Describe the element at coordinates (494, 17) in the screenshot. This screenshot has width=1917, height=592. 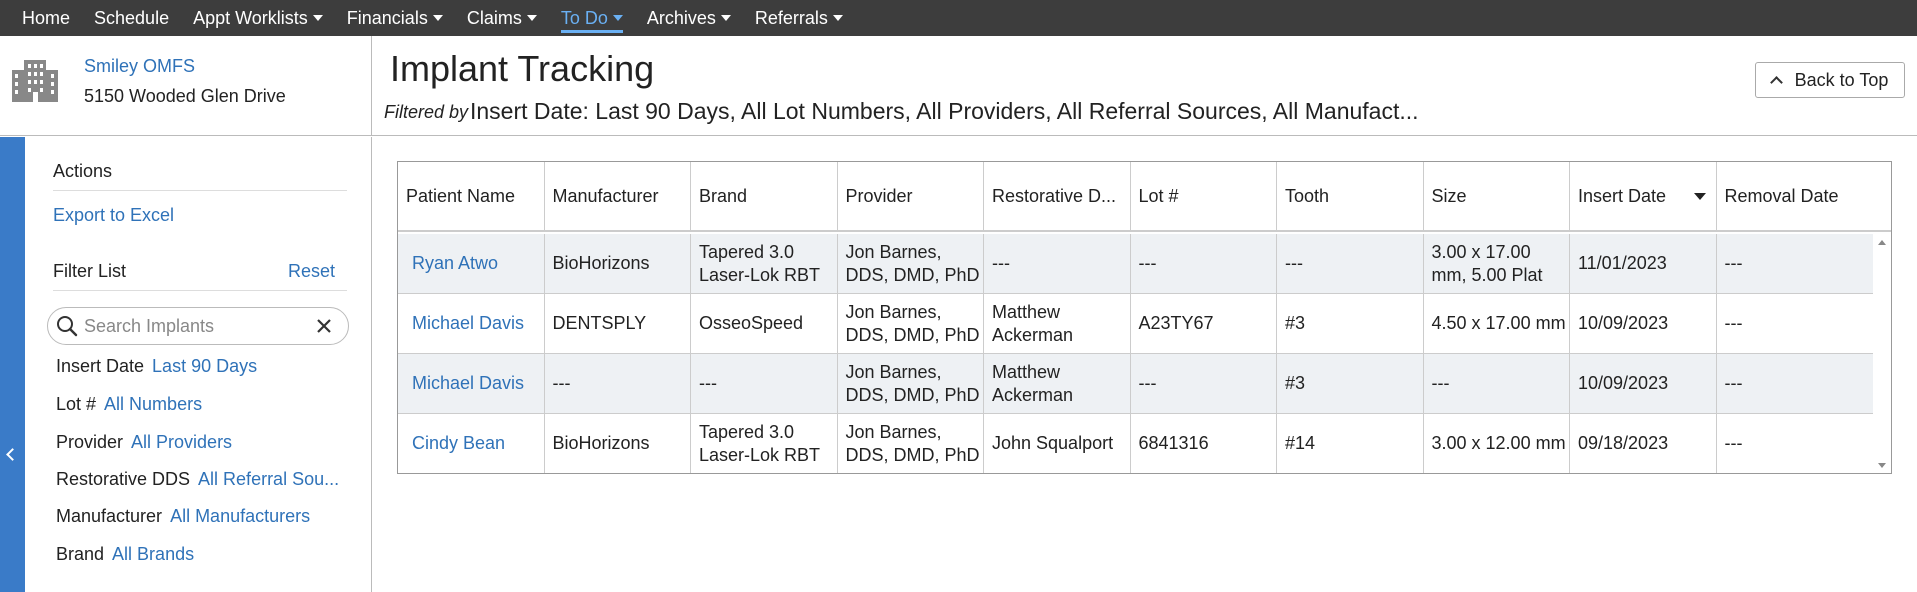
I see `nav-label: Claims` at that location.